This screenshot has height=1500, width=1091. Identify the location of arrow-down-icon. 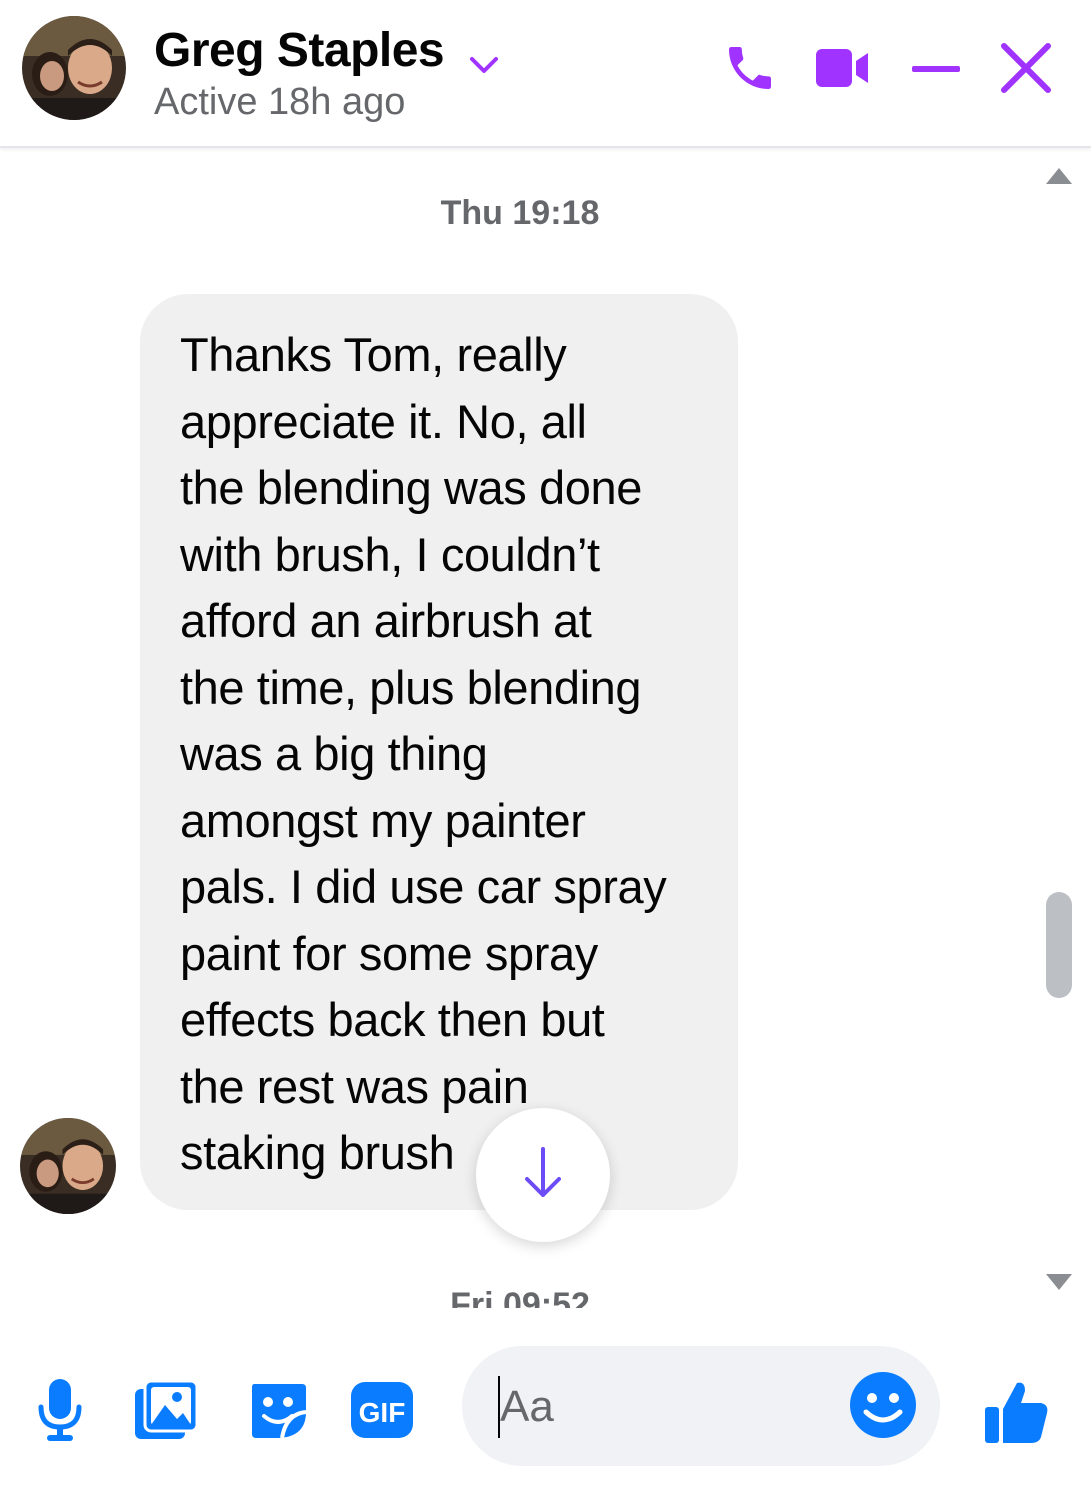
(543, 1175).